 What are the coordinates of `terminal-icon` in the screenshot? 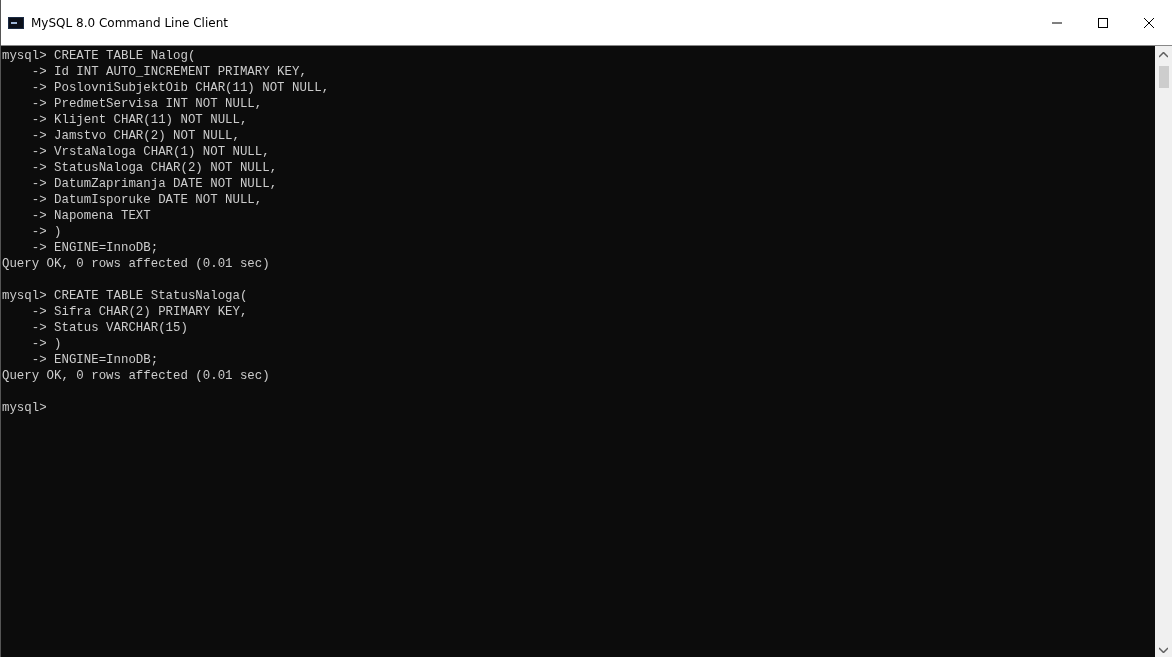 It's located at (16, 22).